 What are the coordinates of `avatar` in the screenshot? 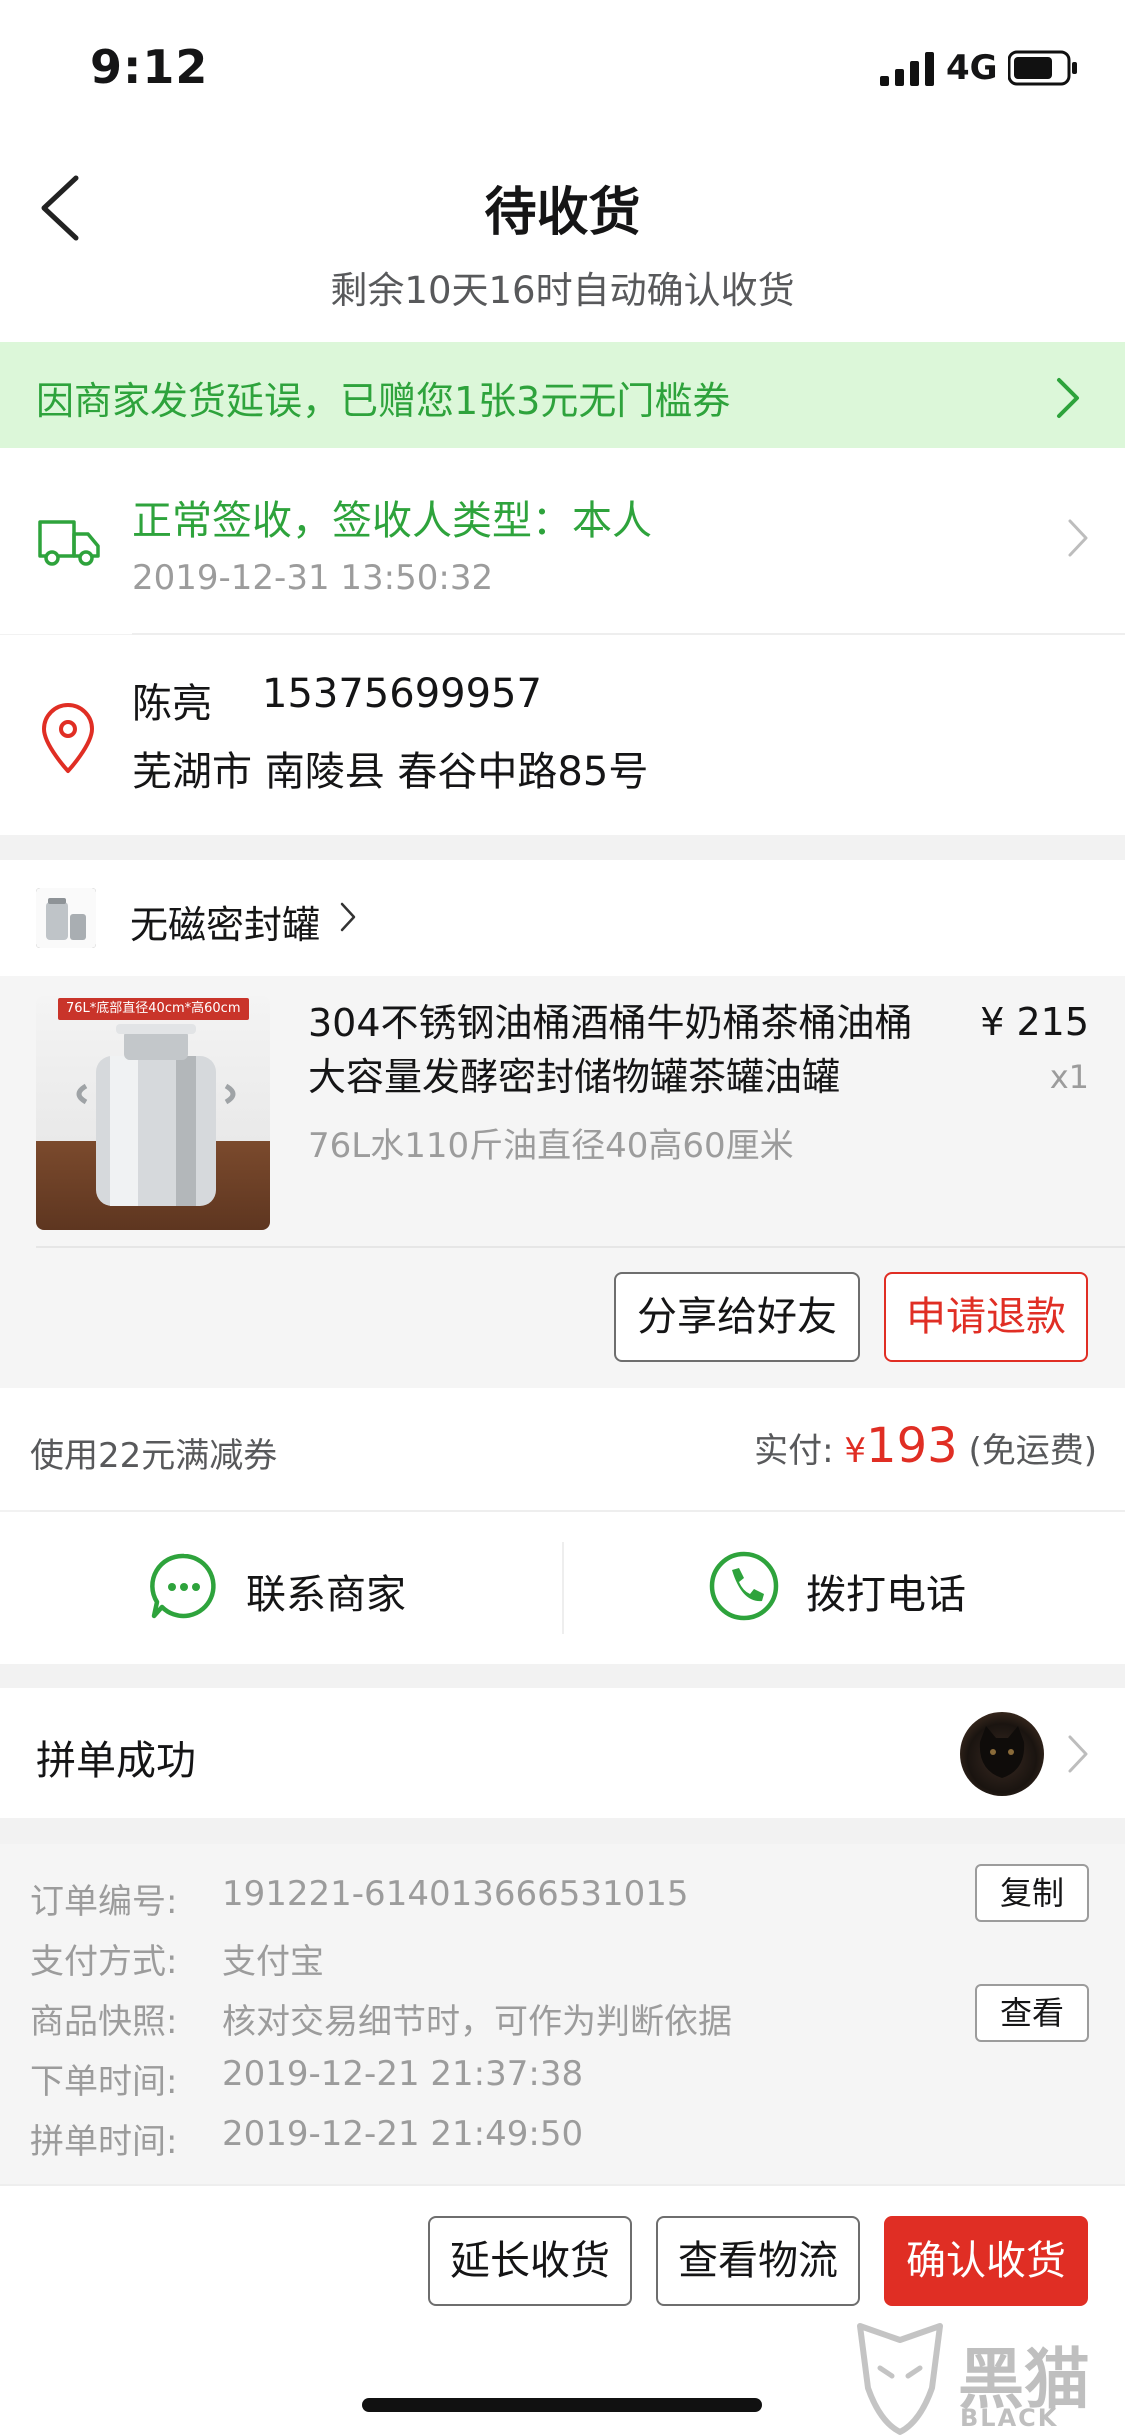 It's located at (1002, 1754).